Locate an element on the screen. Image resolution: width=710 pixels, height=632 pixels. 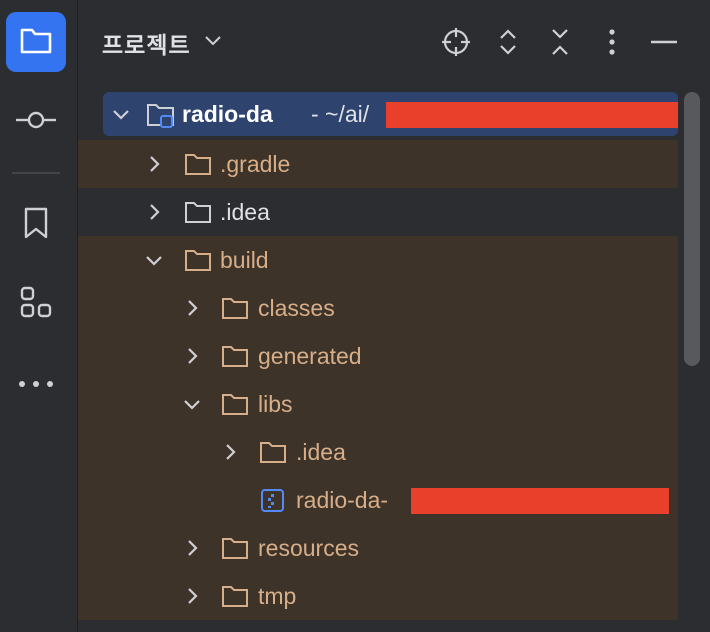
project-tool-button is located at coordinates (36, 42).